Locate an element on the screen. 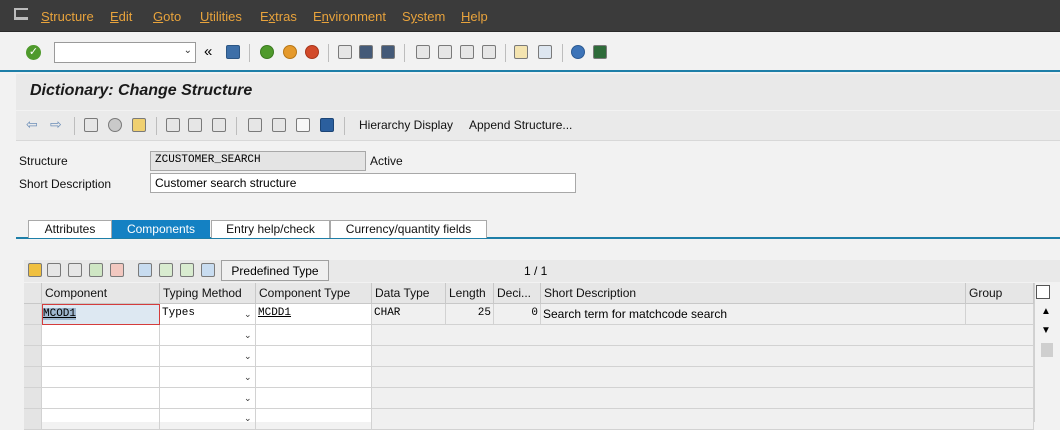 This screenshot has width=1060, height=430. shortcut-icon is located at coordinates (545, 52).